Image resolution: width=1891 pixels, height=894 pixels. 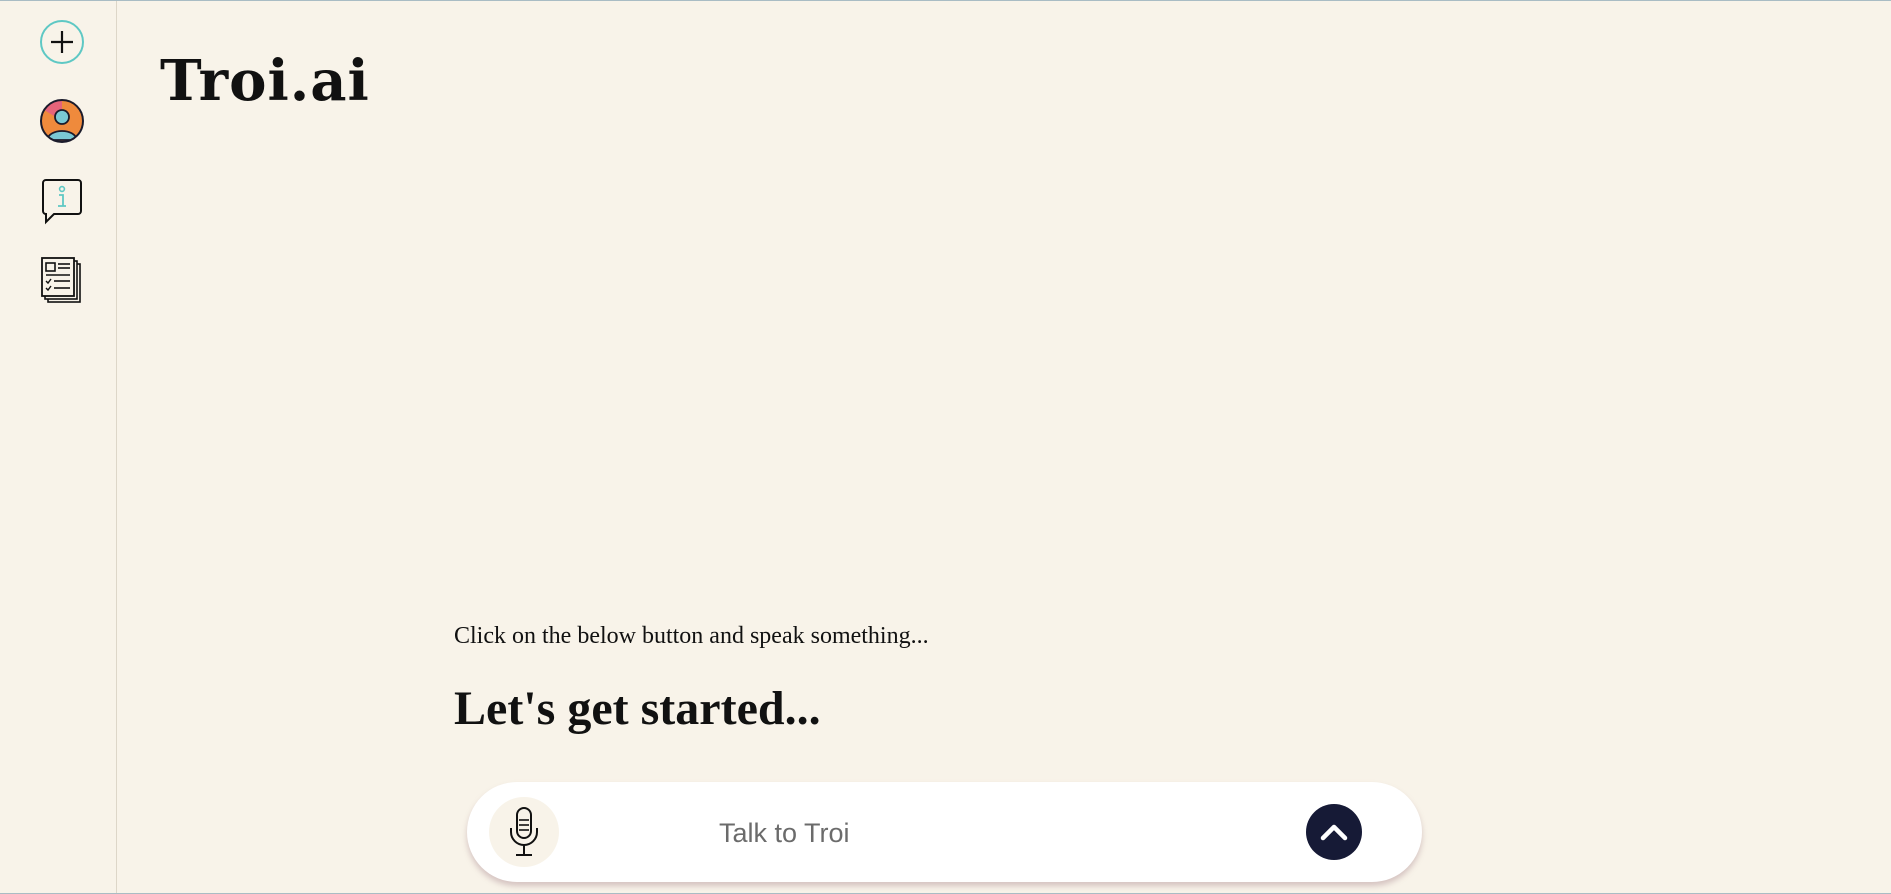 I want to click on profile-button, so click(x=62, y=121).